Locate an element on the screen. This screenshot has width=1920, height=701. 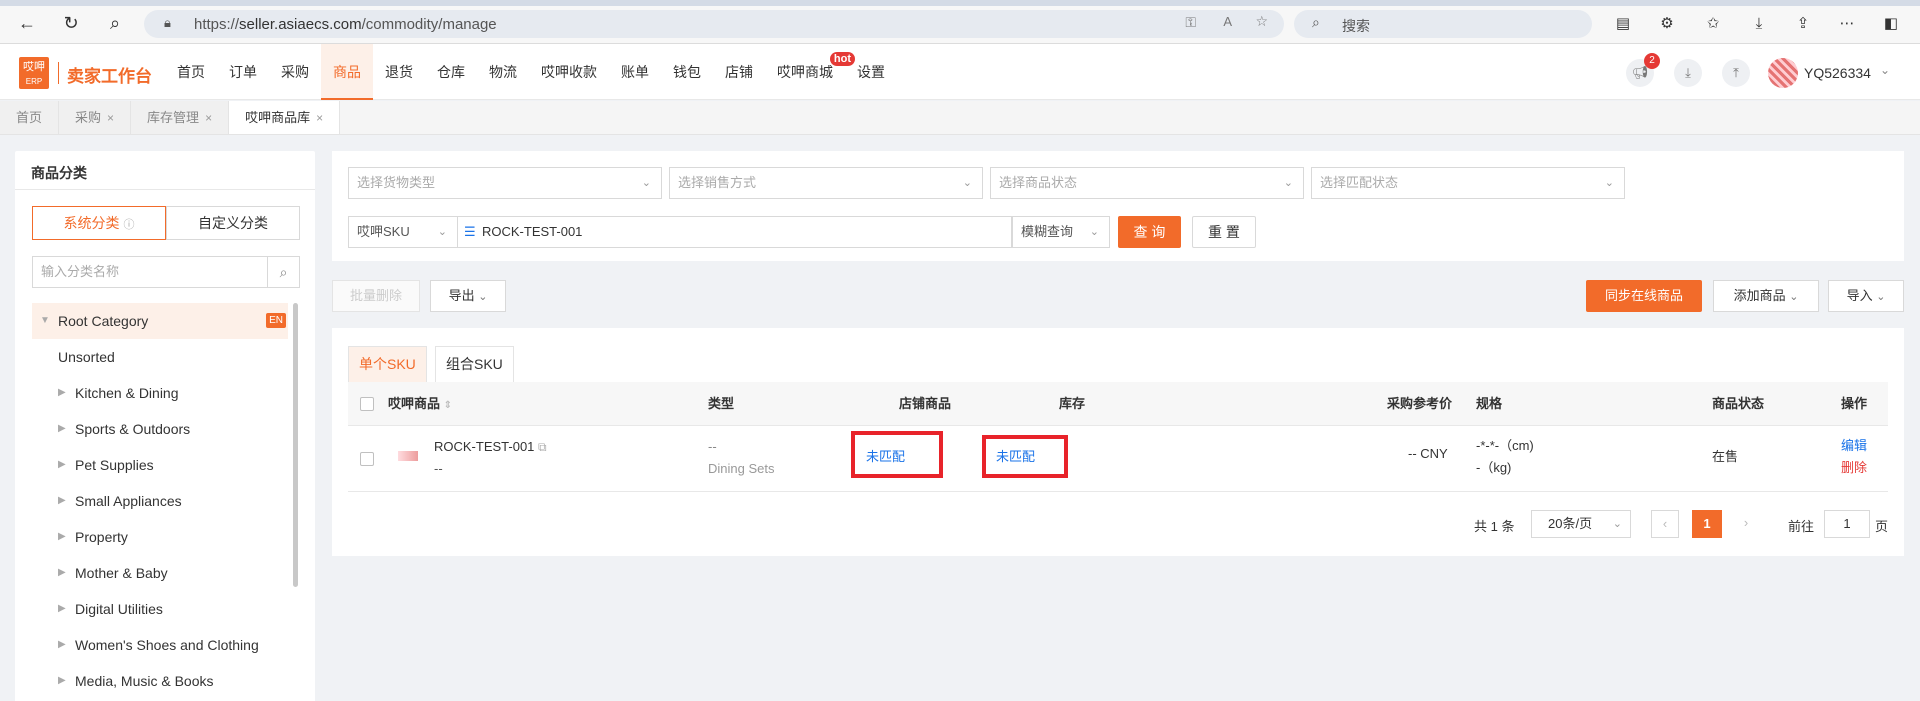
nav-mall: 哎呷商城 hot is located at coordinates (810, 72).